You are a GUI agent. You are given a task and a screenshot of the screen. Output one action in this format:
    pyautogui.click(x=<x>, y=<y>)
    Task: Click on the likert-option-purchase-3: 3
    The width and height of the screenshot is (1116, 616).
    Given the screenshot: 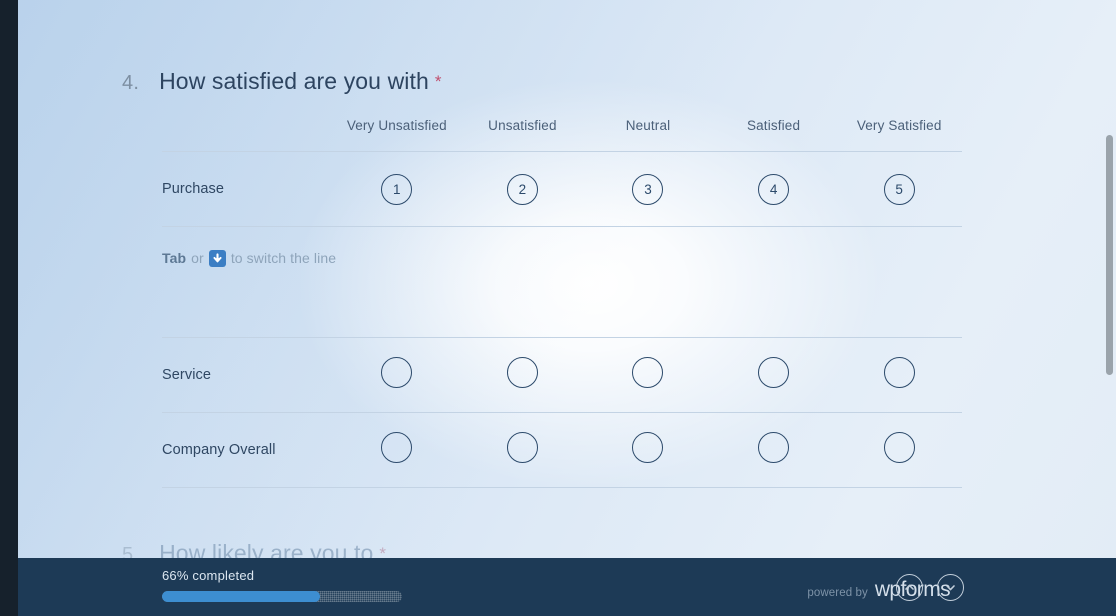 What is the action you would take?
    pyautogui.click(x=648, y=189)
    